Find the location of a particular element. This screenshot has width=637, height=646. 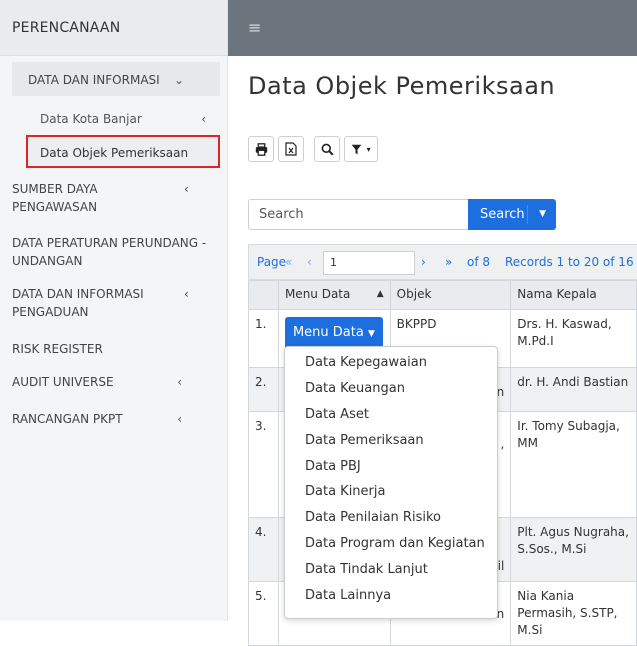

dropdown-item-program-kegiatan: Data Program dan Kegiatan is located at coordinates (391, 545).